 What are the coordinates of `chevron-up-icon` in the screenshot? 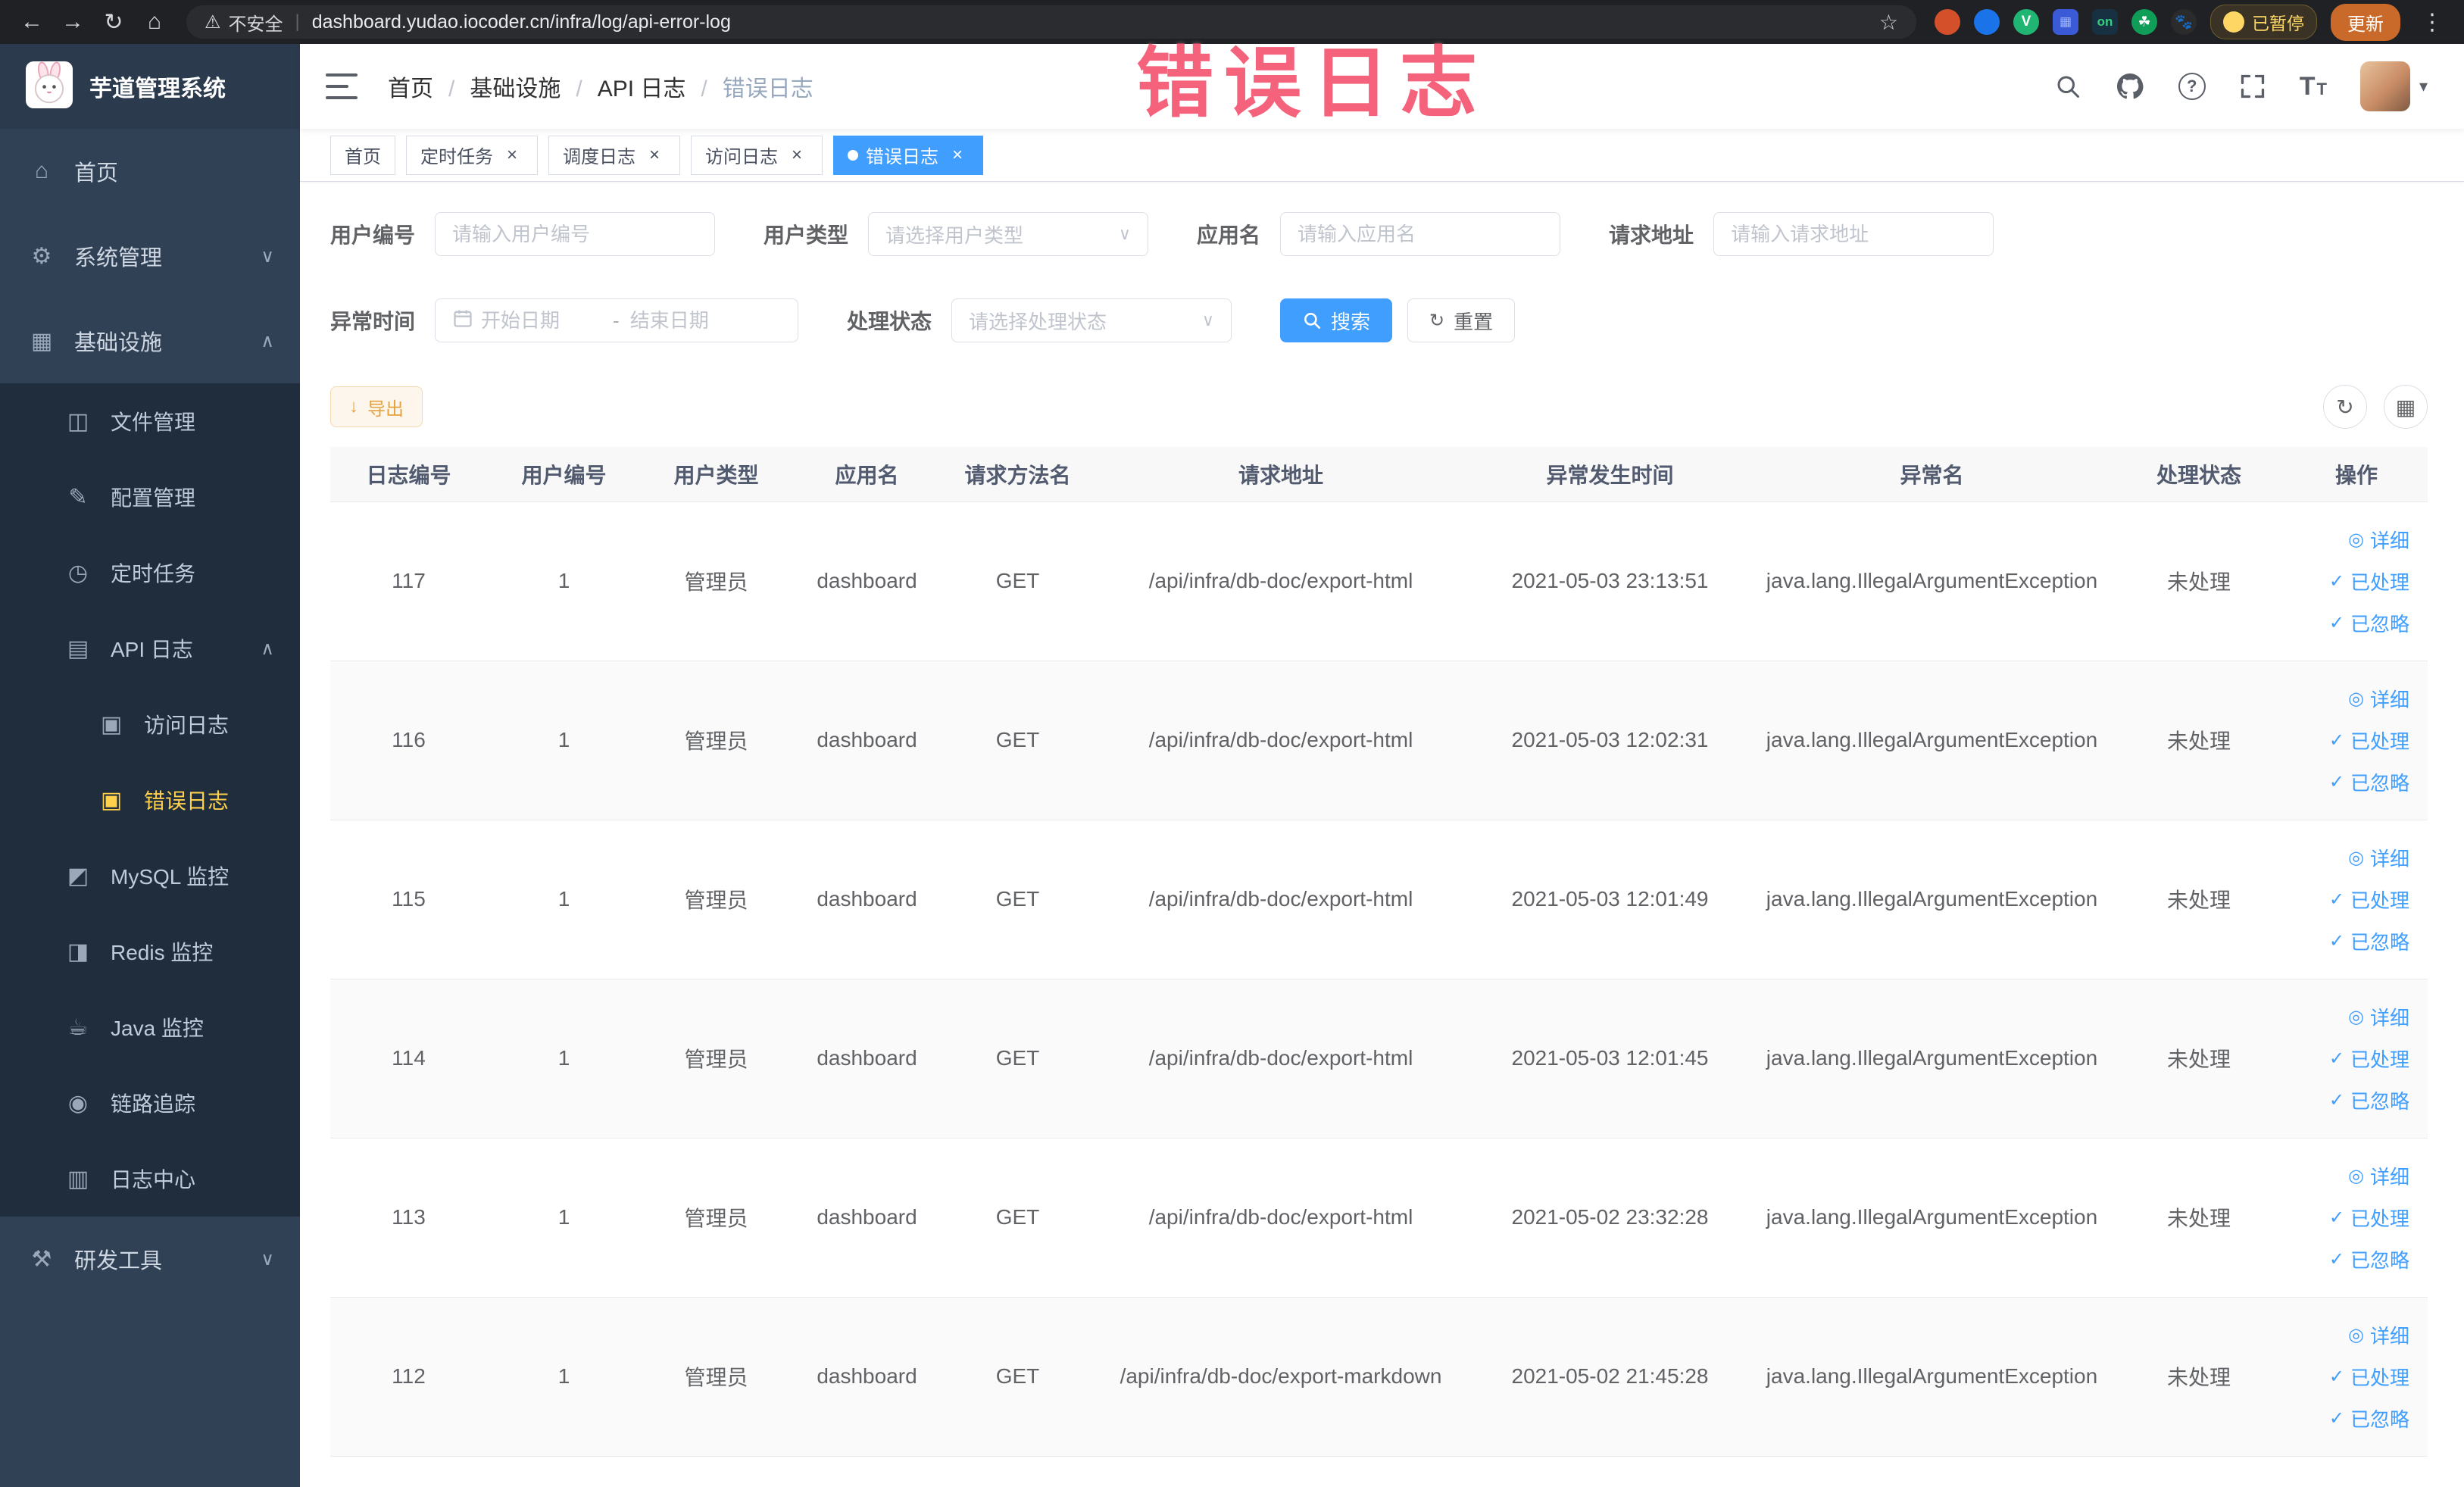 It's located at (267, 341).